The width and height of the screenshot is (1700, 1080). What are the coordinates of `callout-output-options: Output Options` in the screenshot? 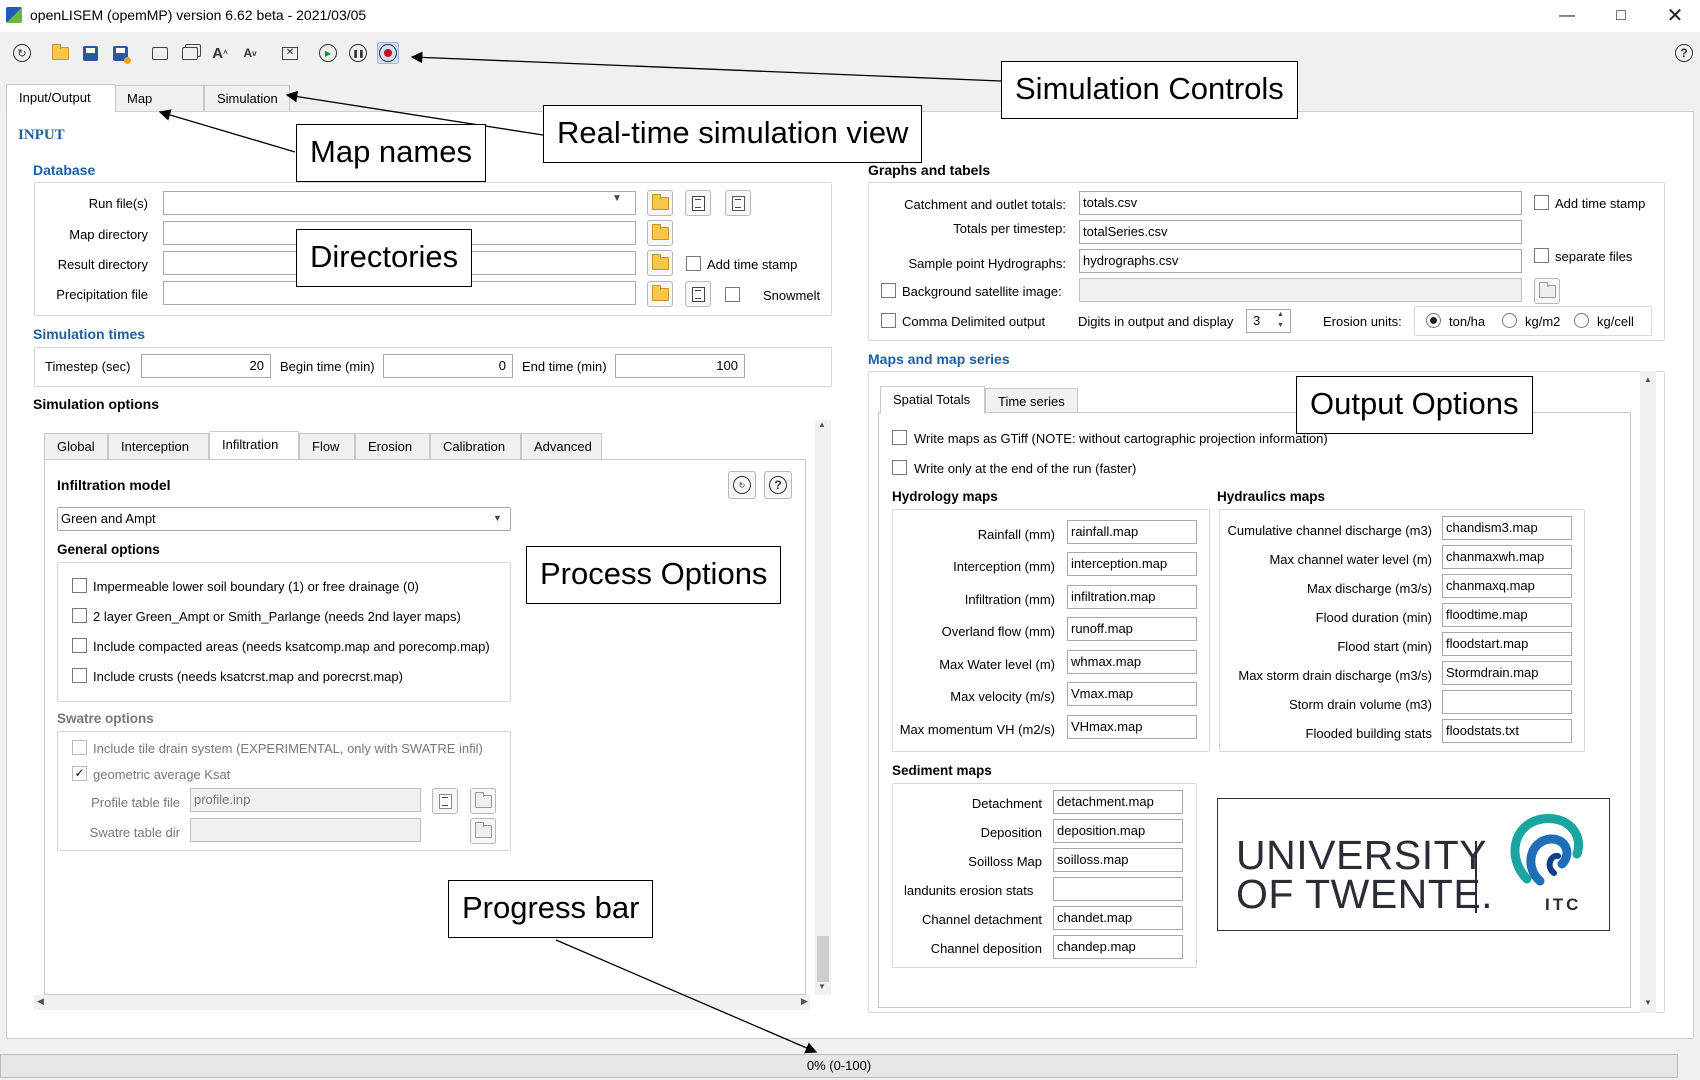 It's located at (1414, 405).